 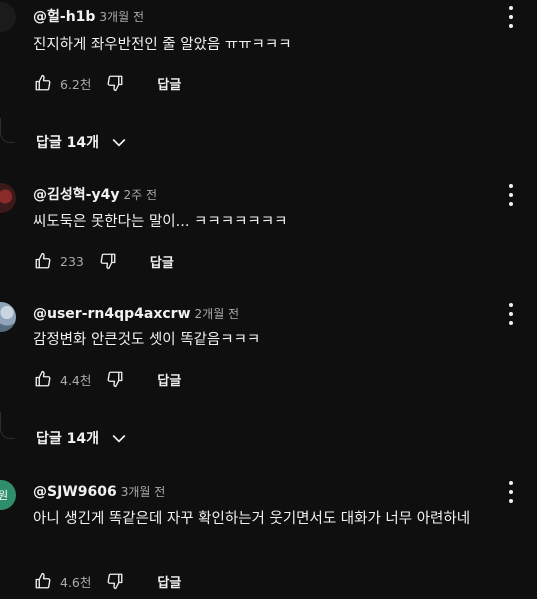 I want to click on avatar: 원, so click(x=8, y=495).